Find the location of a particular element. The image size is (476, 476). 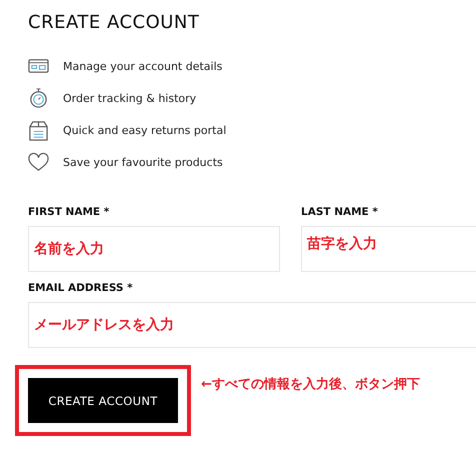

benefit-text: Order tracking & history is located at coordinates (129, 98).